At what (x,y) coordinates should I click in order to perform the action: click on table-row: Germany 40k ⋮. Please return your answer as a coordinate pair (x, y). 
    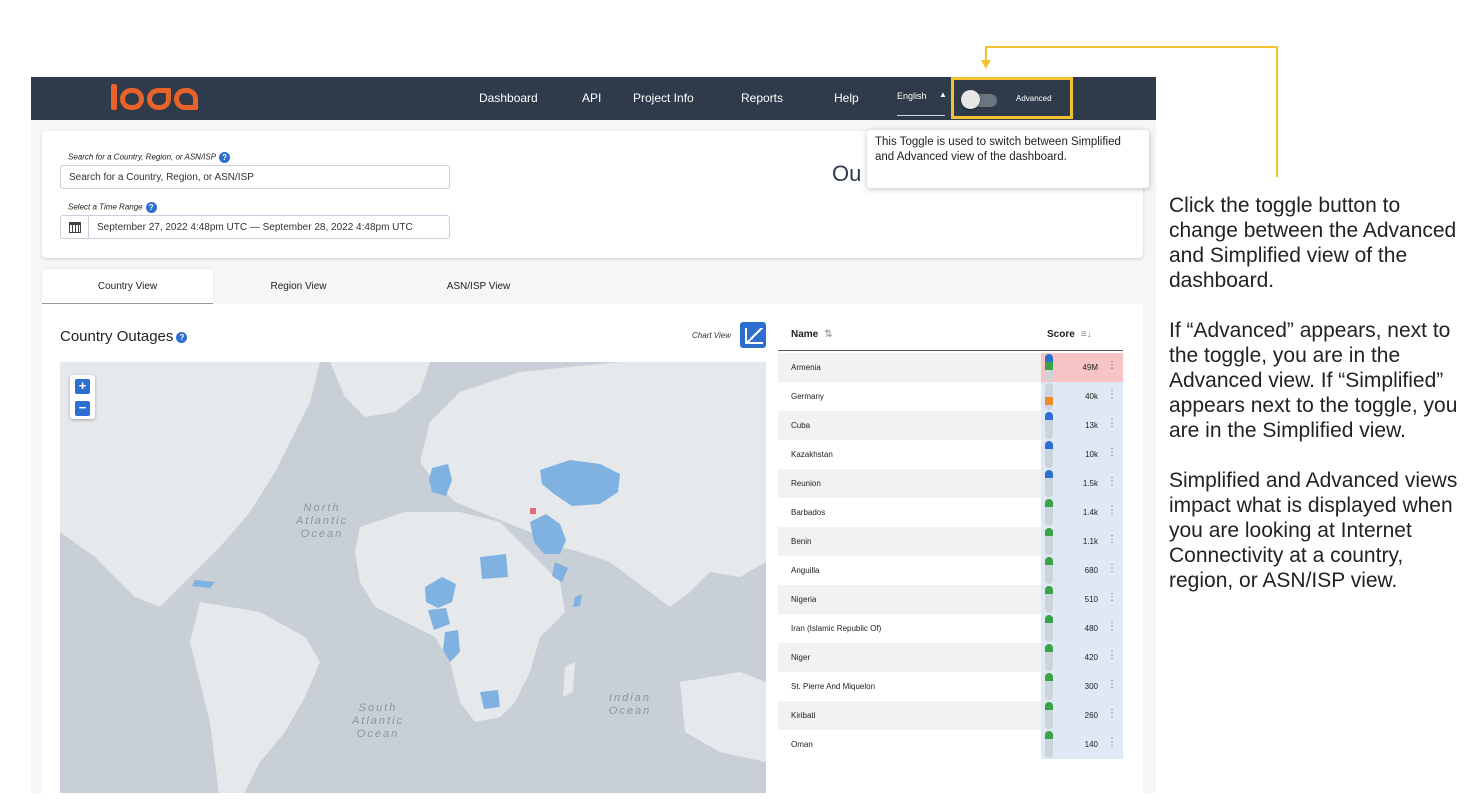
    Looking at the image, I should click on (950, 396).